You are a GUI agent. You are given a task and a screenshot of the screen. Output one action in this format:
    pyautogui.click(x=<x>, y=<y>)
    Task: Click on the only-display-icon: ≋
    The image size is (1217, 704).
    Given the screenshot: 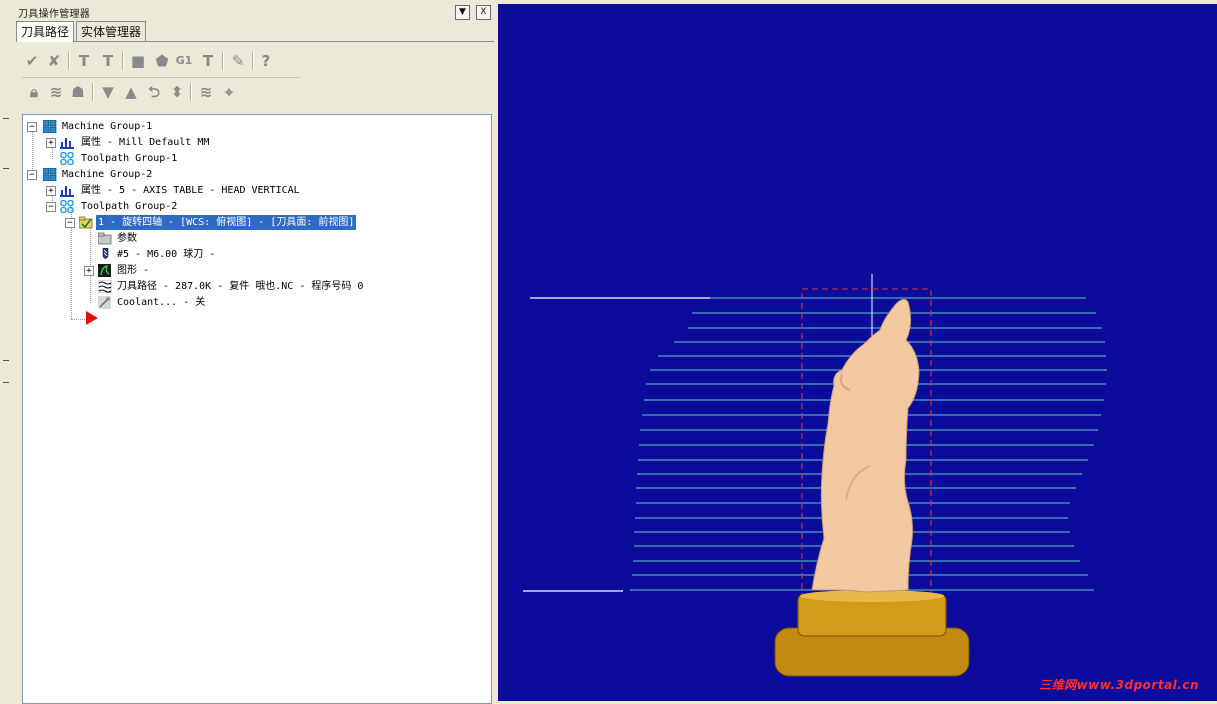 What is the action you would take?
    pyautogui.click(x=206, y=92)
    